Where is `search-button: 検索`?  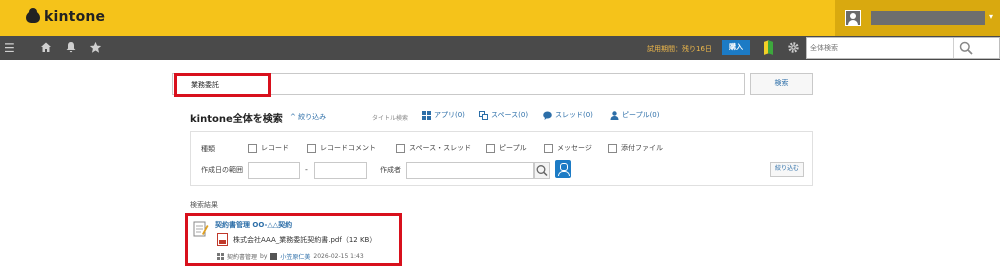 search-button: 検索 is located at coordinates (781, 84).